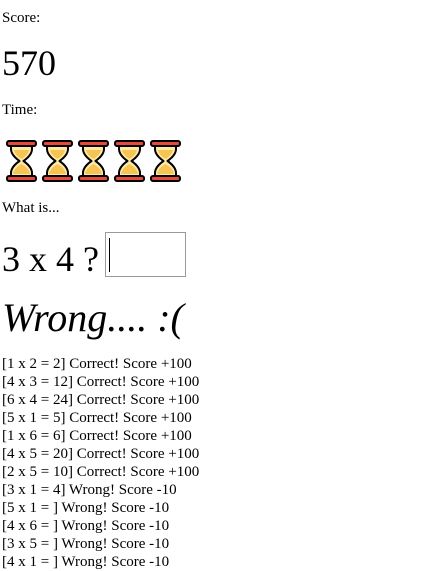  Describe the element at coordinates (145, 254) in the screenshot. I see `answer-input` at that location.